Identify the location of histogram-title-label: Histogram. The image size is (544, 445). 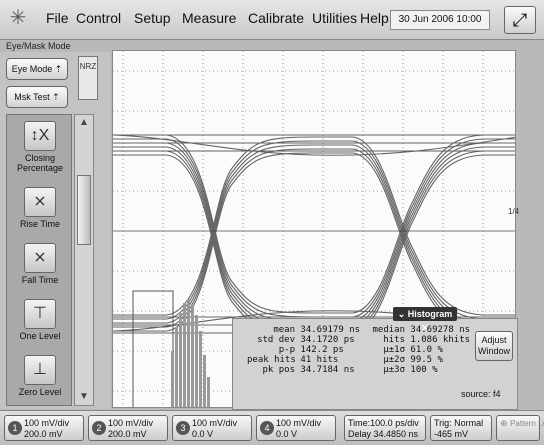
(430, 314).